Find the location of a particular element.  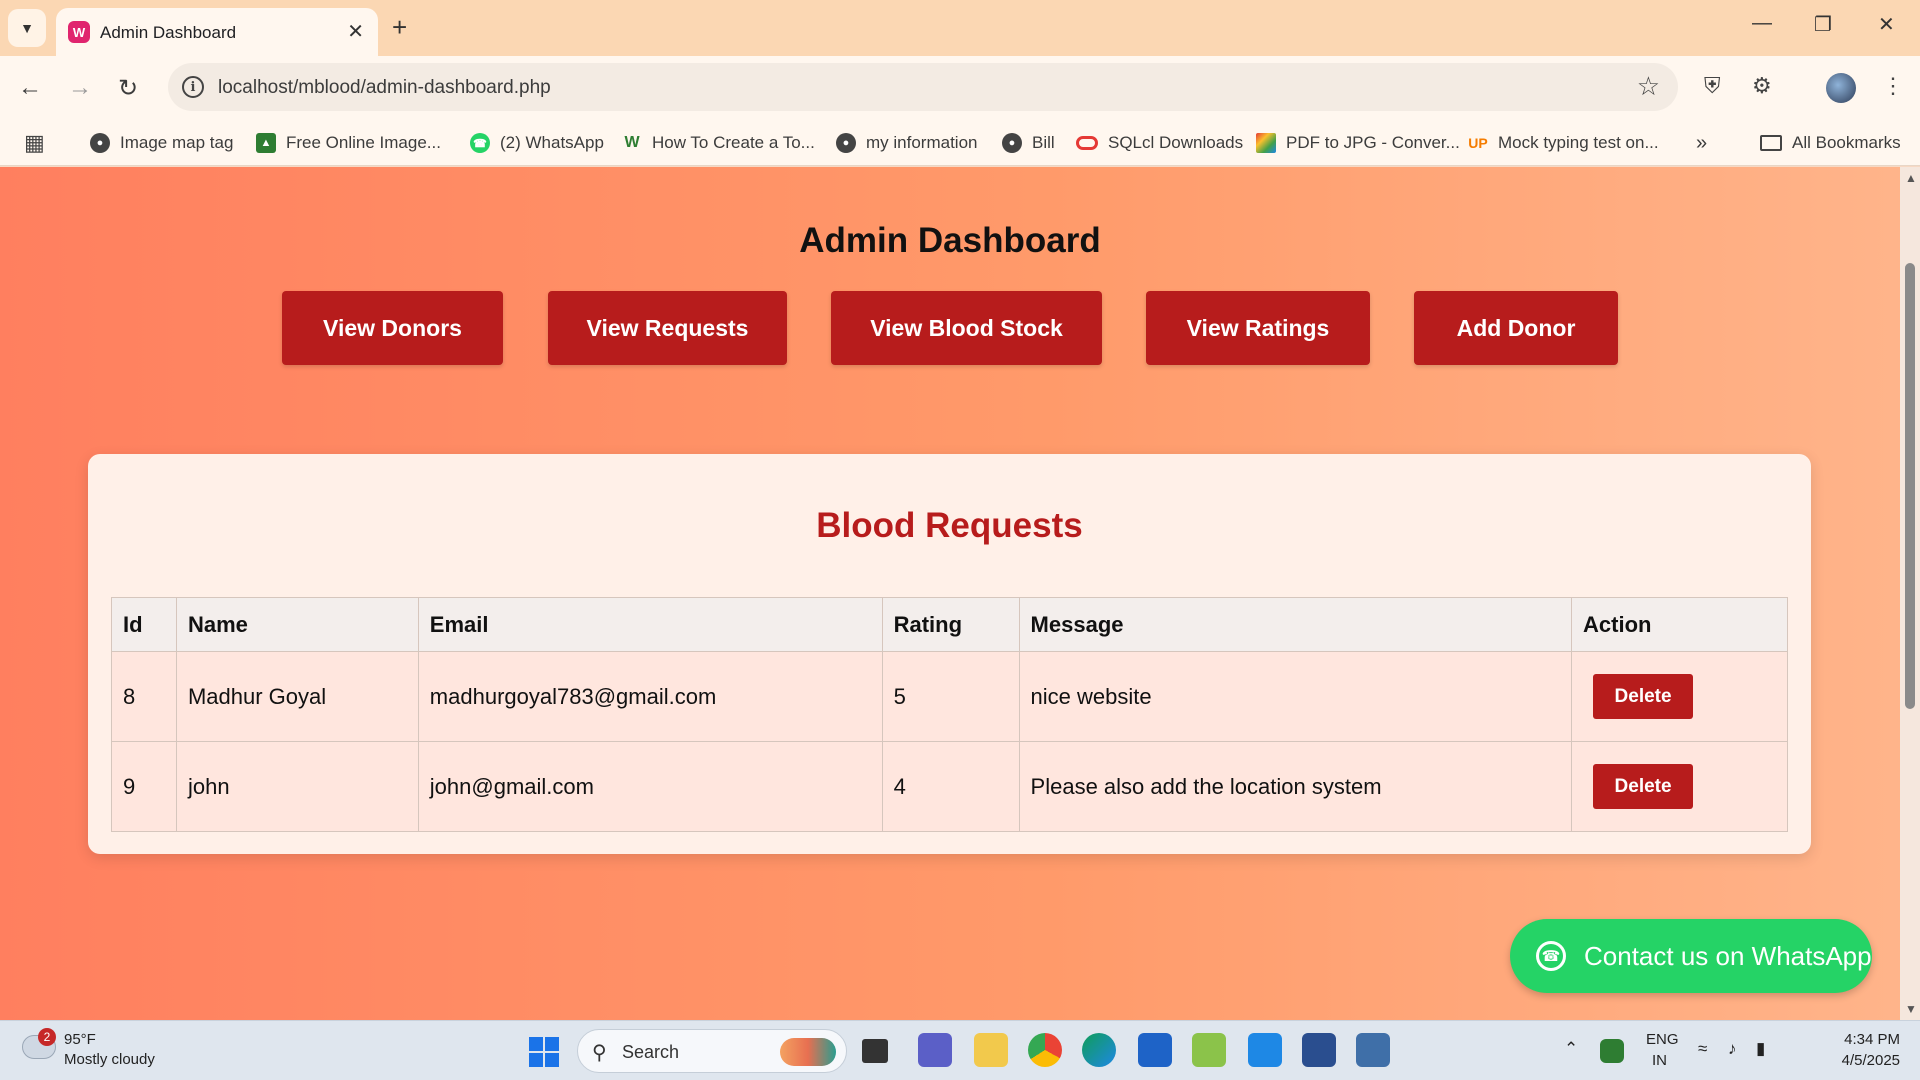

wifi-icon: ≈ is located at coordinates (1702, 1049).